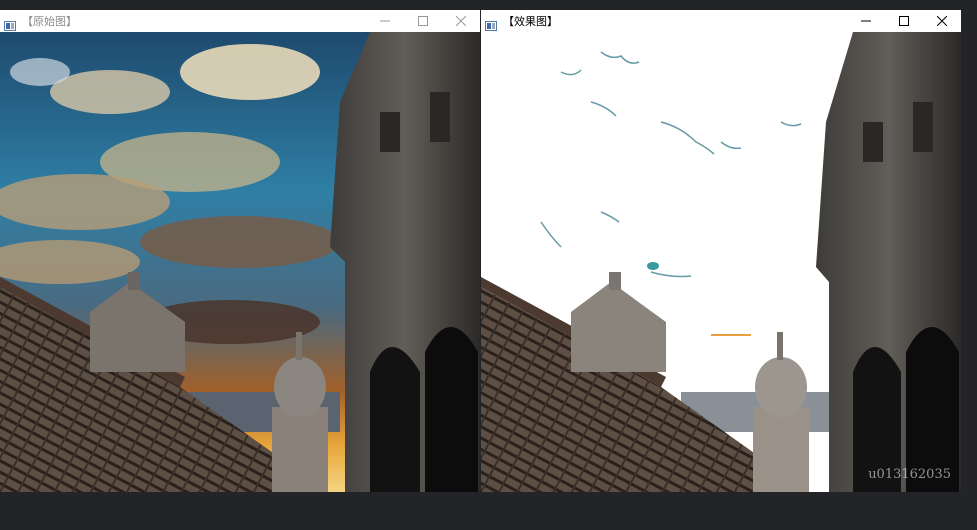  I want to click on title-bar: 【原始图】, so click(240, 21).